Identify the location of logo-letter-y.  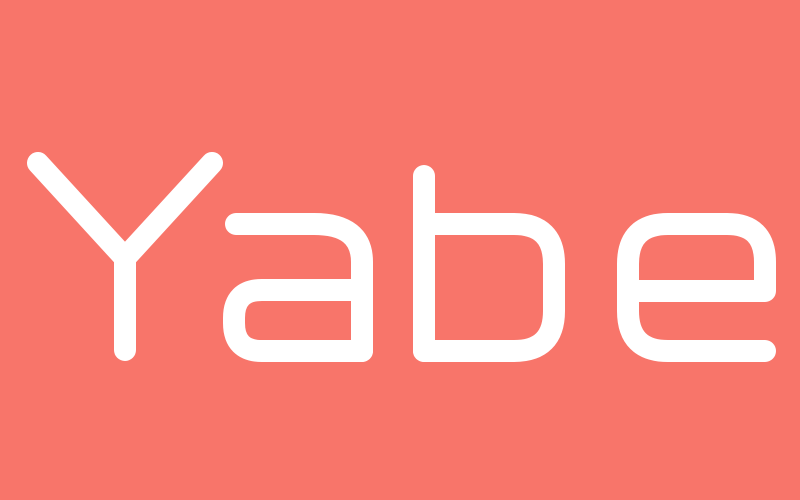
(125, 256).